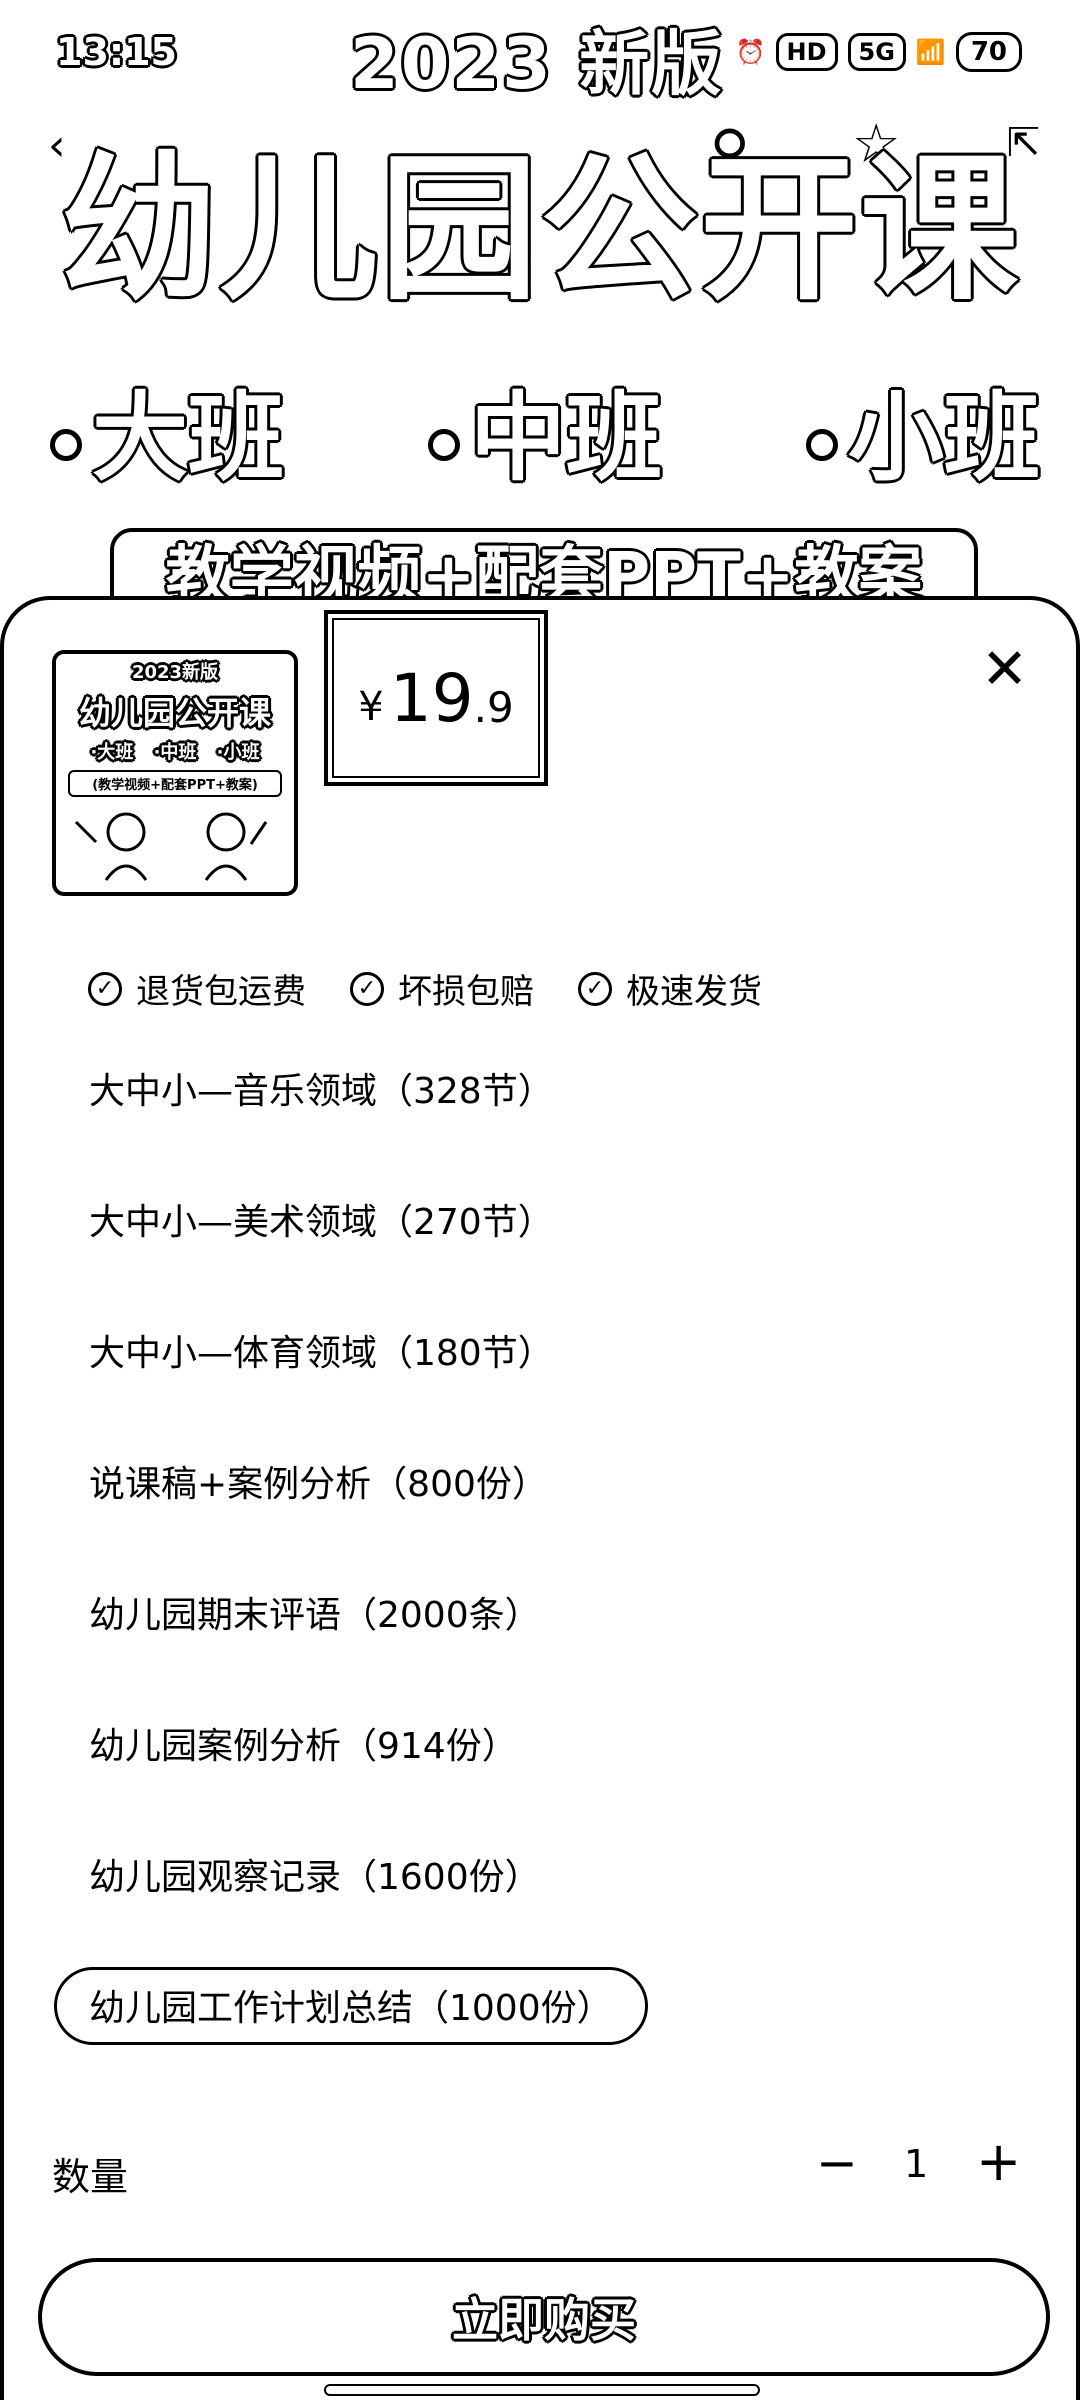  I want to click on option-music: 大中小—音乐领域（328节）, so click(321, 1089).